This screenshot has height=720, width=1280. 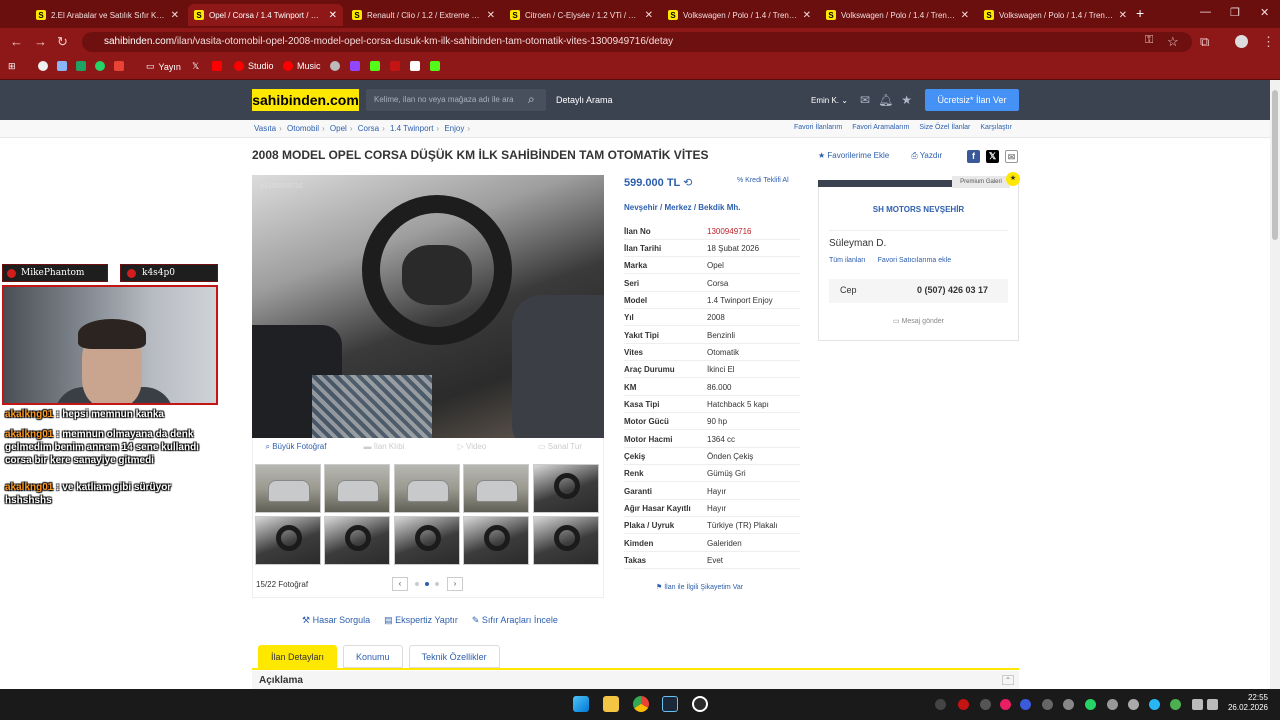 I want to click on reload-icon: ↻, so click(x=62, y=42).